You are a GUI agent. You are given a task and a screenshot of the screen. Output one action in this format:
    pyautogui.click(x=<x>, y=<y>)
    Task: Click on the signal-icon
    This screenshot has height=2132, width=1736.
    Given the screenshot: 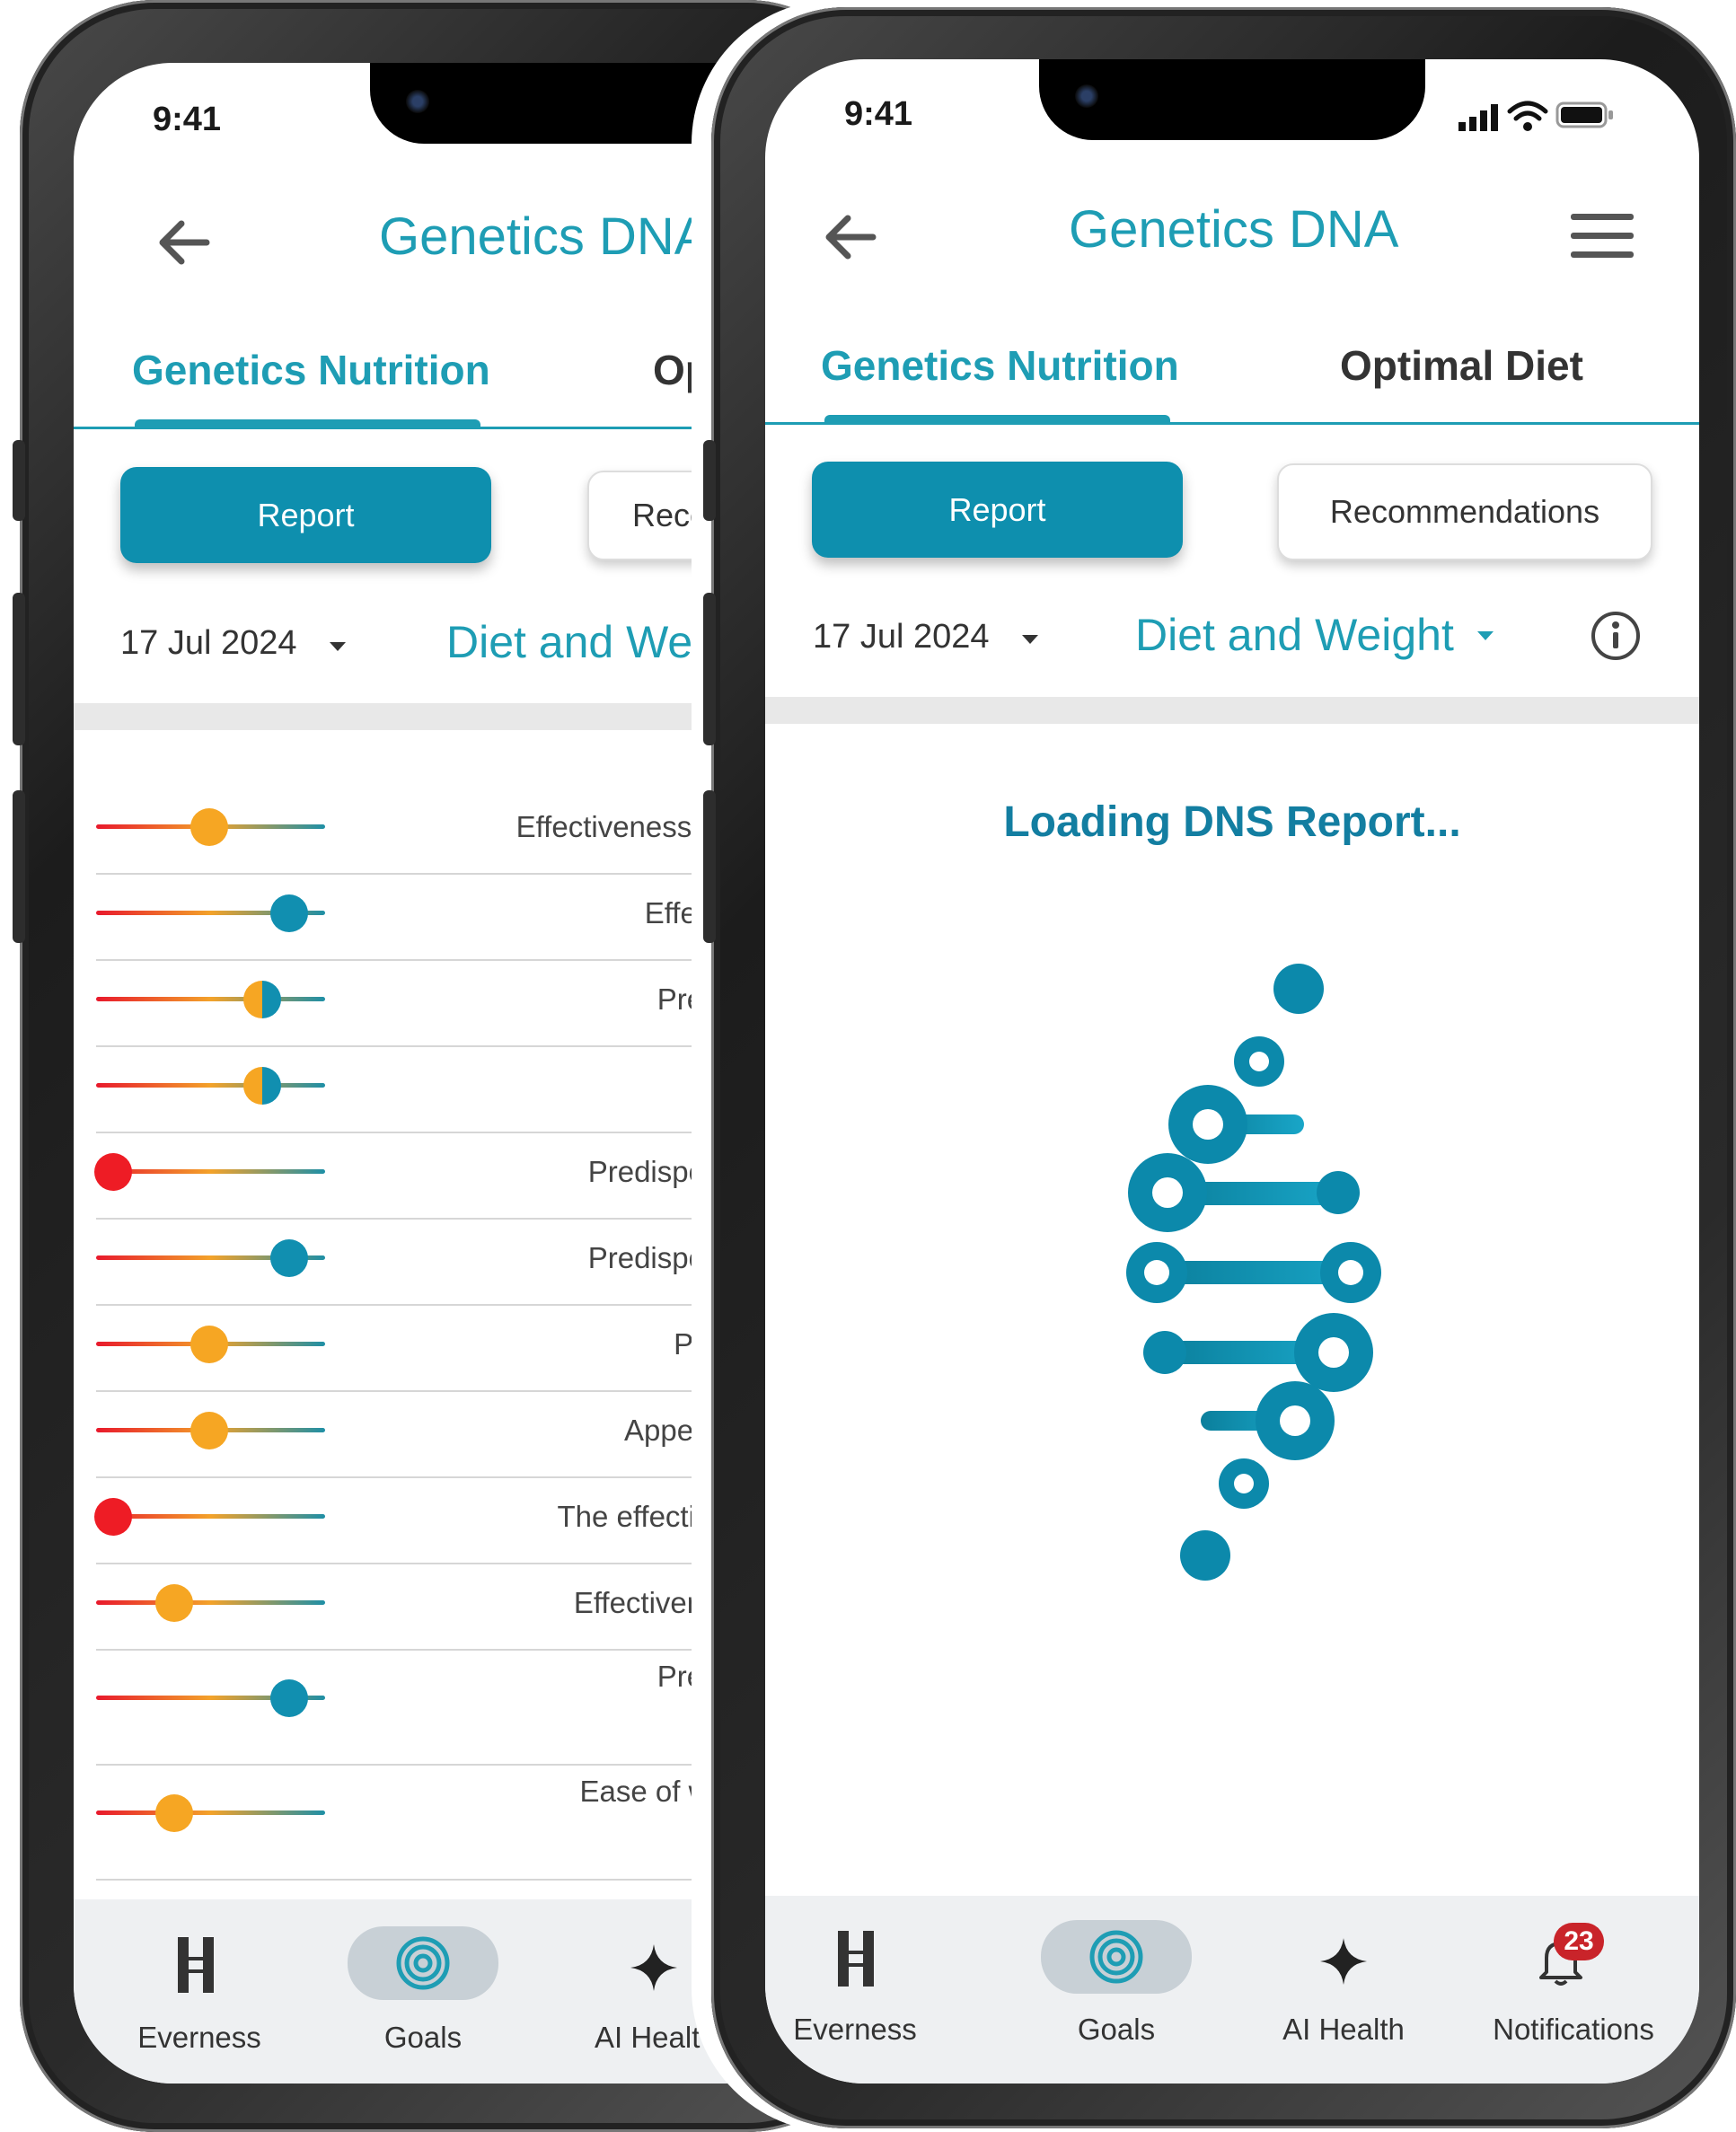 What is the action you would take?
    pyautogui.click(x=1478, y=117)
    